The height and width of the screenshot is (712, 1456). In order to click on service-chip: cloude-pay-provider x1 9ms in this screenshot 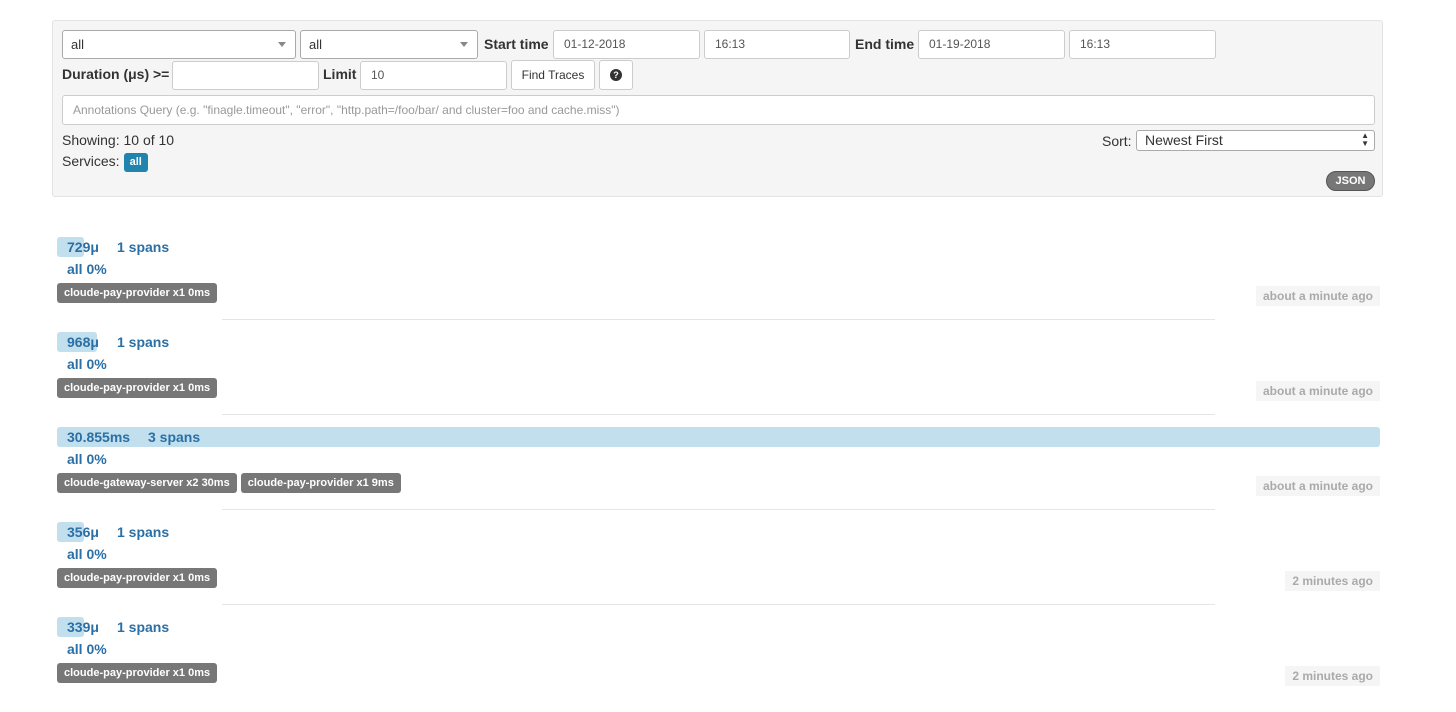, I will do `click(320, 483)`.